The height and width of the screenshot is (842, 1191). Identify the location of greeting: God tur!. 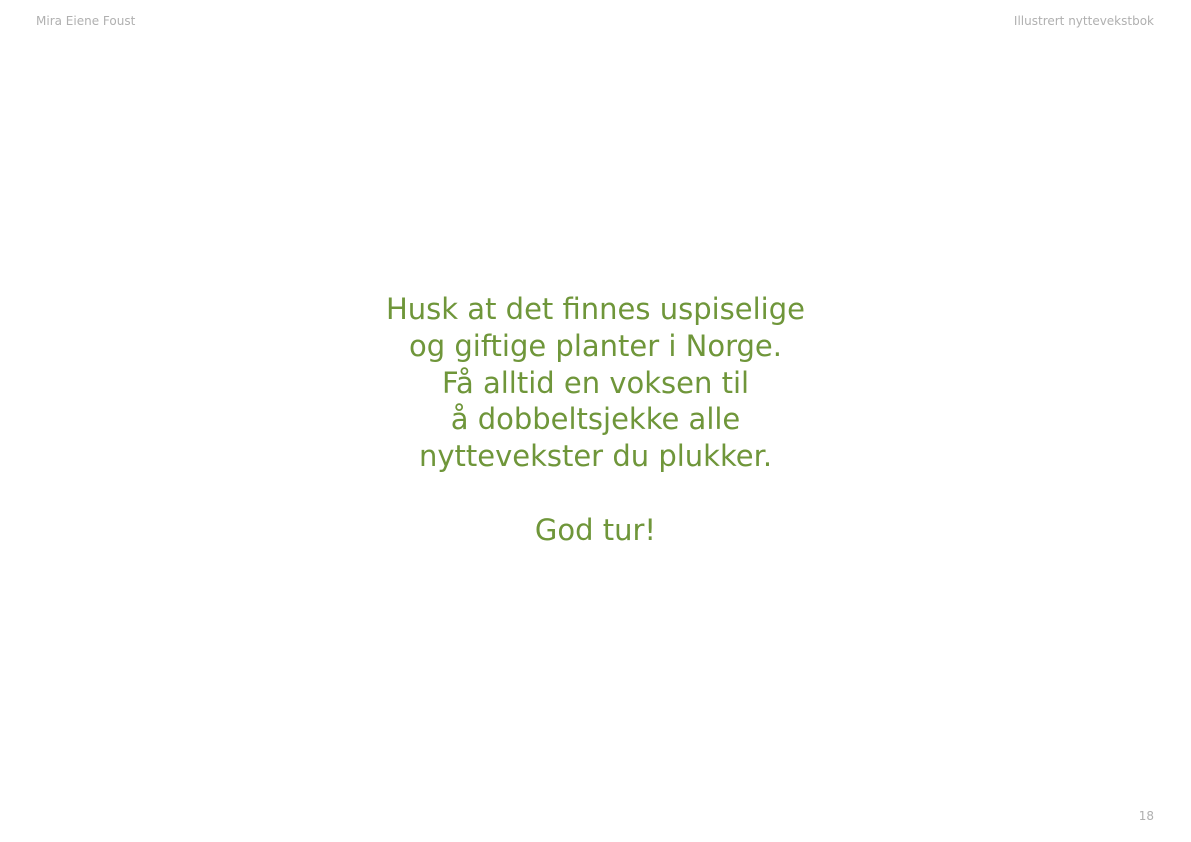
(595, 530).